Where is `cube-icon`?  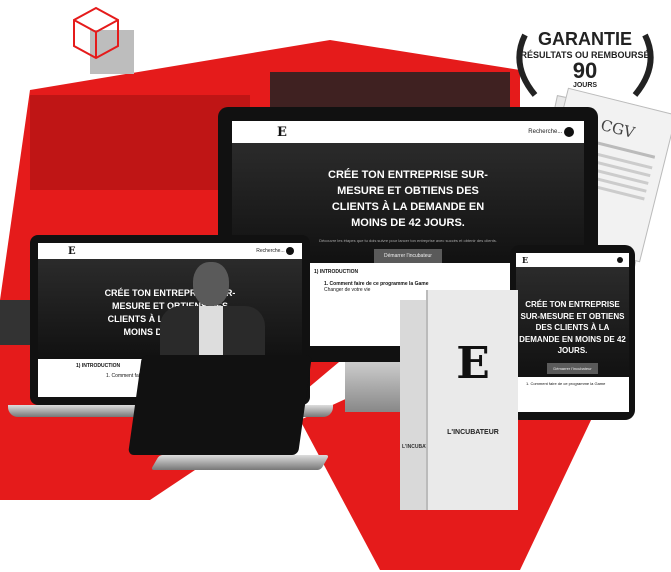
cube-icon is located at coordinates (103, 40).